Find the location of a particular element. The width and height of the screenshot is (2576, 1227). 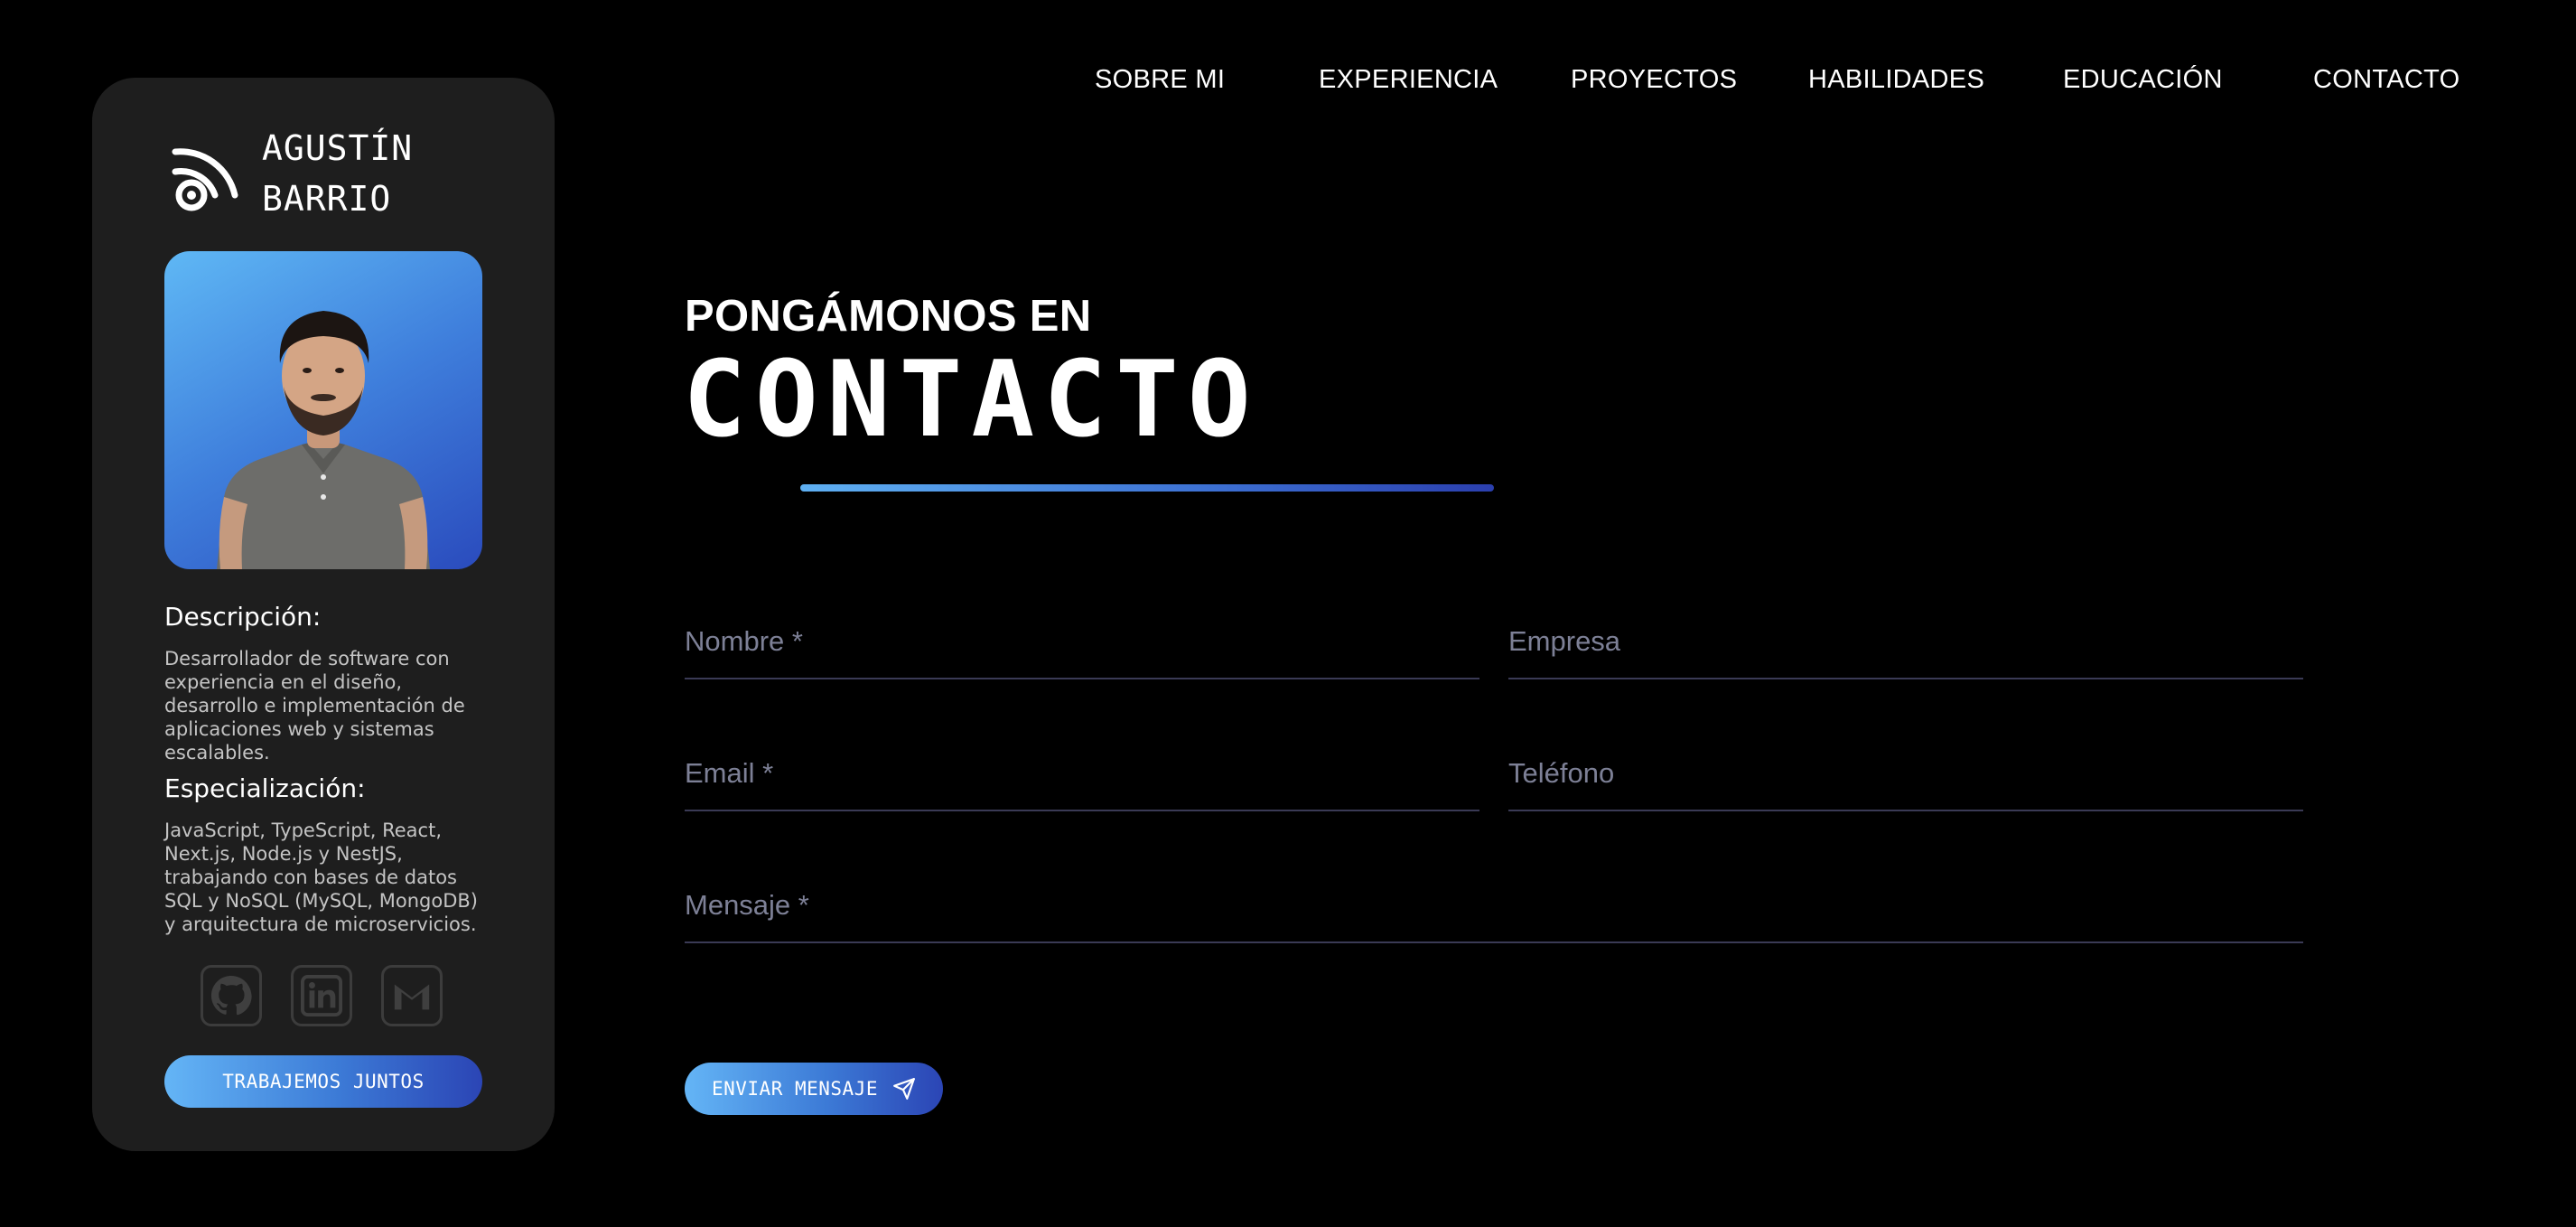

email-field-wrapper is located at coordinates (1082, 780).